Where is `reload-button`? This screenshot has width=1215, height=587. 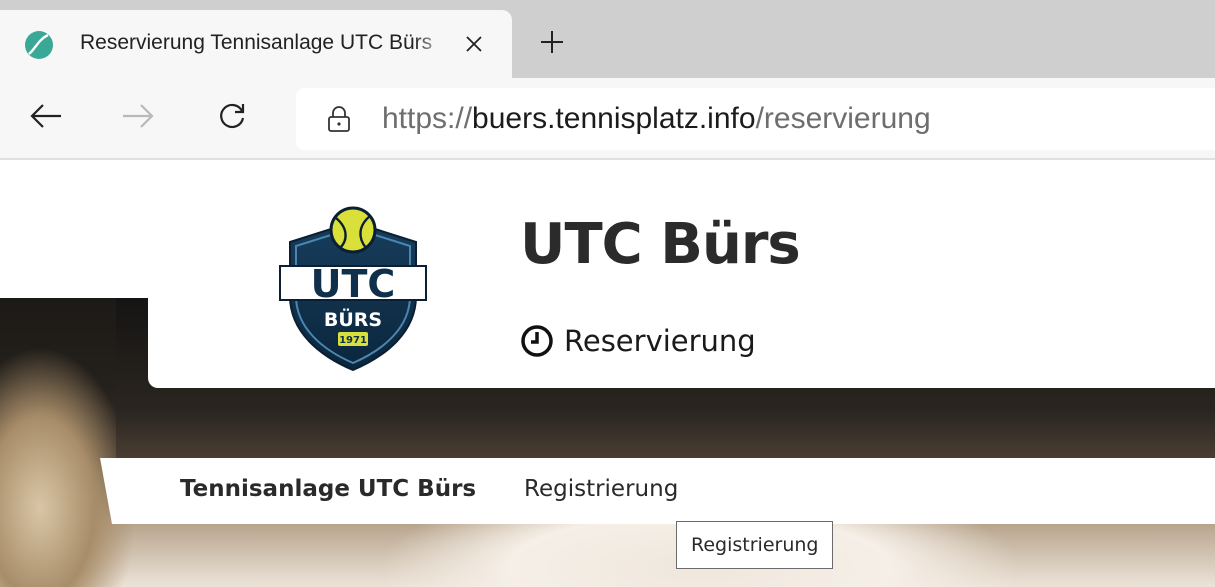
reload-button is located at coordinates (232, 118).